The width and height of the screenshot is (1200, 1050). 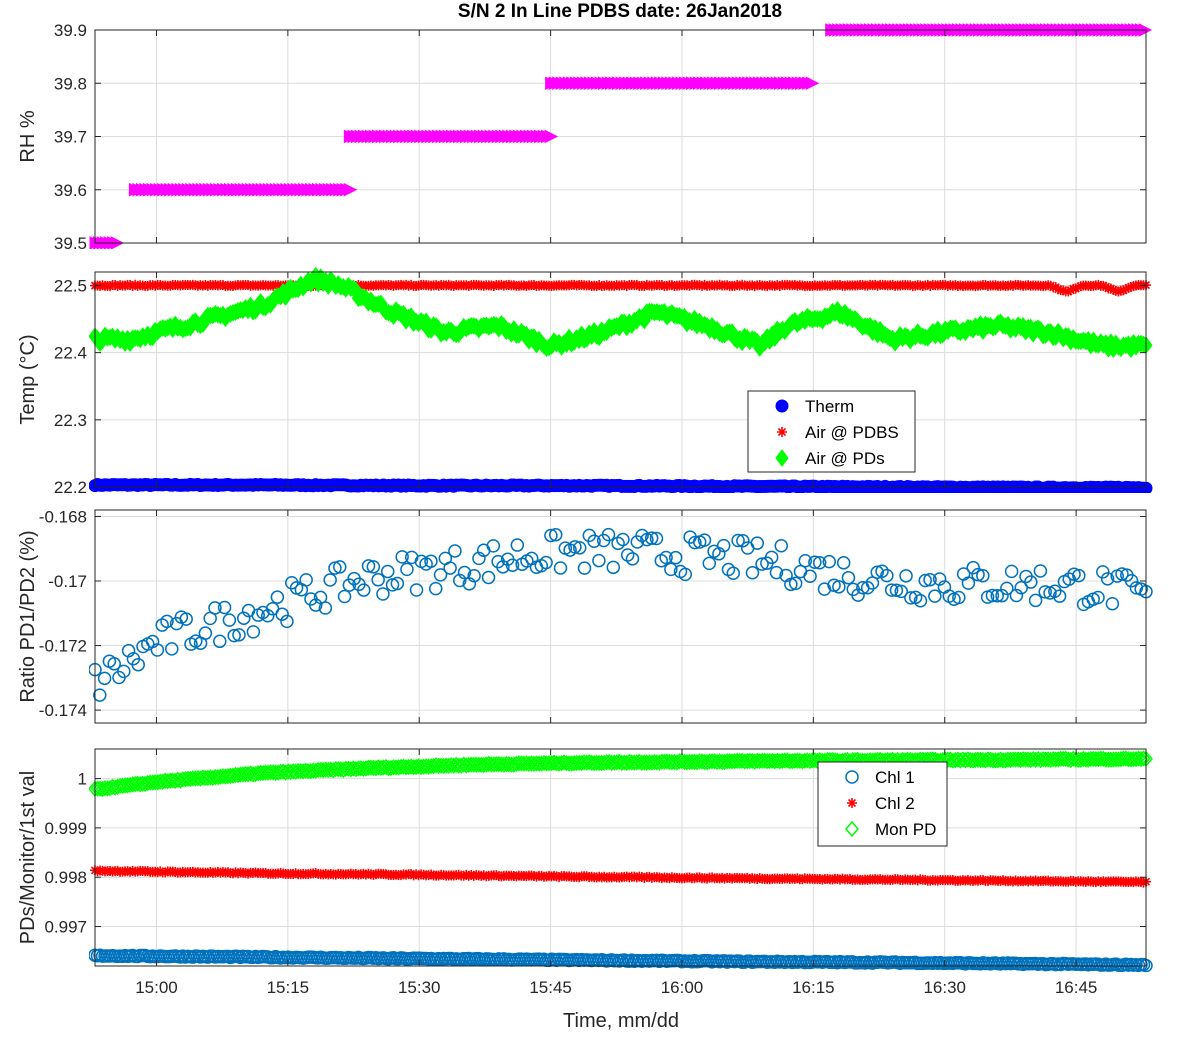 I want to click on y-tick-label: 39.7, so click(x=70, y=137).